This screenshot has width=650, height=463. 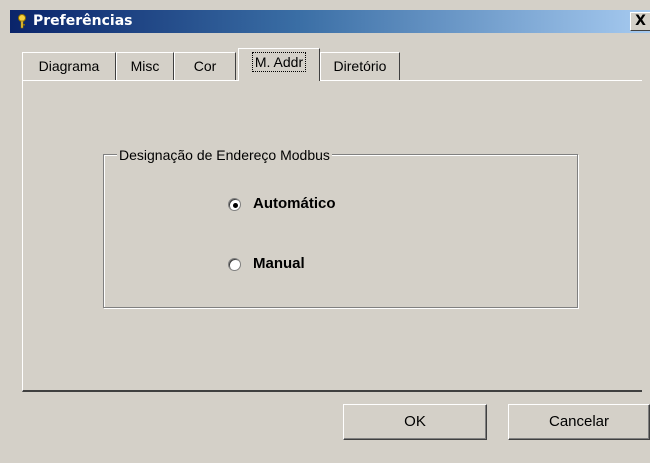 I want to click on tab-label: M. Addr, so click(x=279, y=62).